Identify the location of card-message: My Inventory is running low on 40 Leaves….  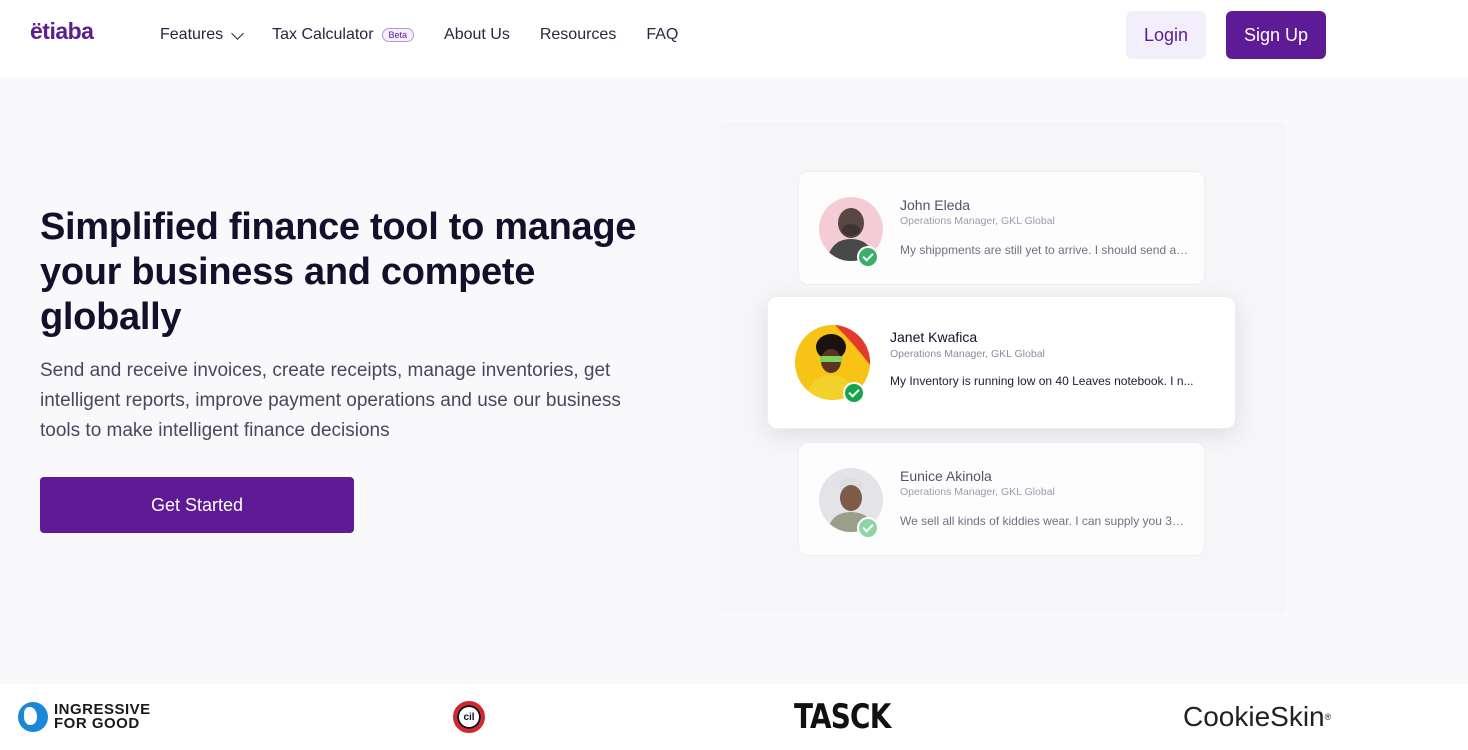
(1042, 381).